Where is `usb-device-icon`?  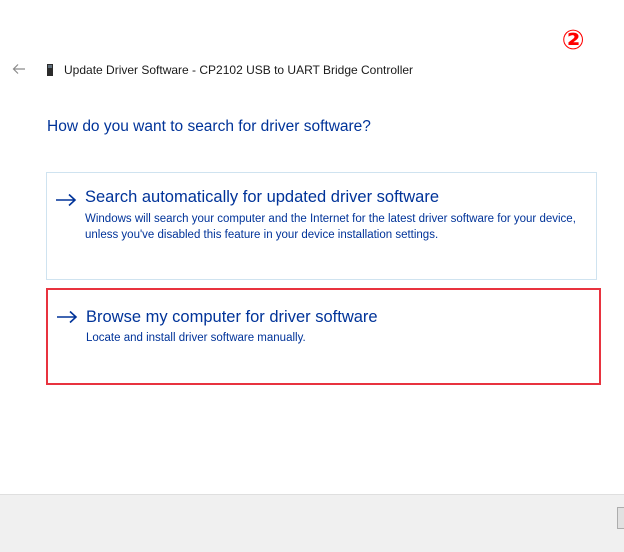 usb-device-icon is located at coordinates (50, 70).